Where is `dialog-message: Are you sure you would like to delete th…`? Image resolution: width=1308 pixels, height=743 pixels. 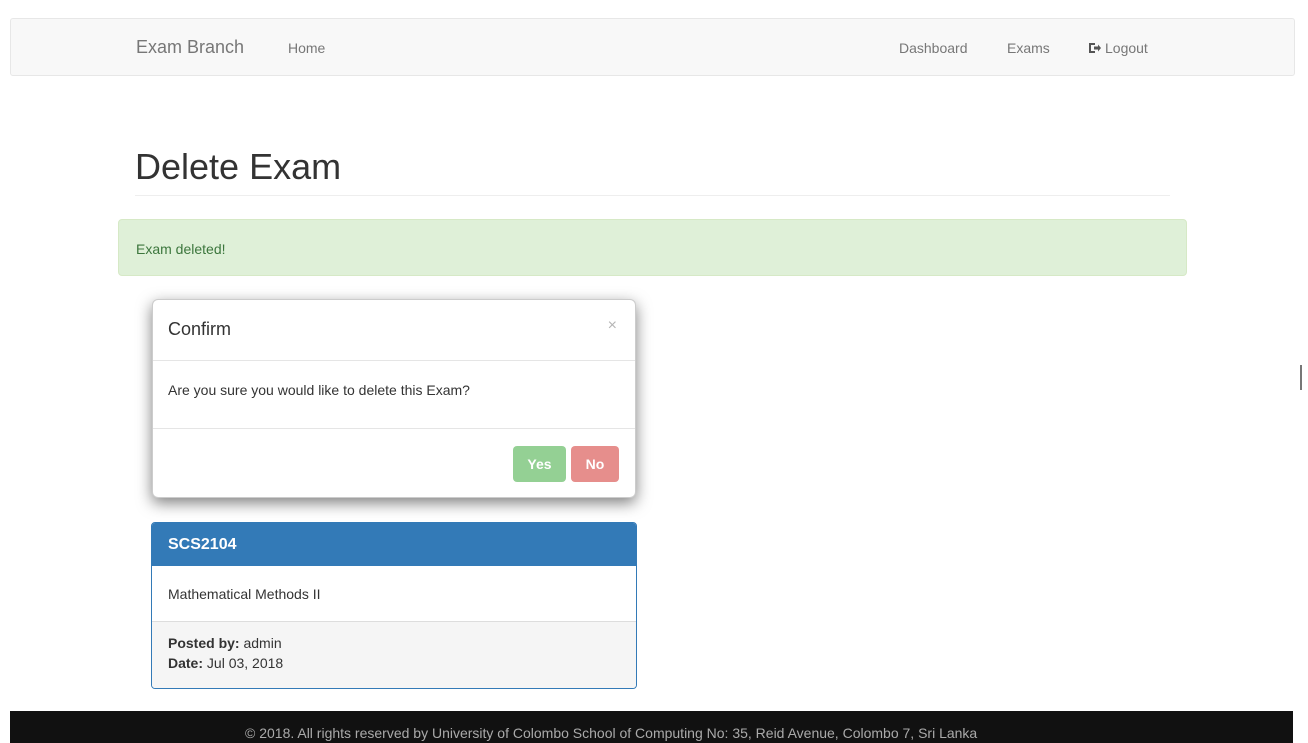 dialog-message: Are you sure you would like to delete th… is located at coordinates (319, 390).